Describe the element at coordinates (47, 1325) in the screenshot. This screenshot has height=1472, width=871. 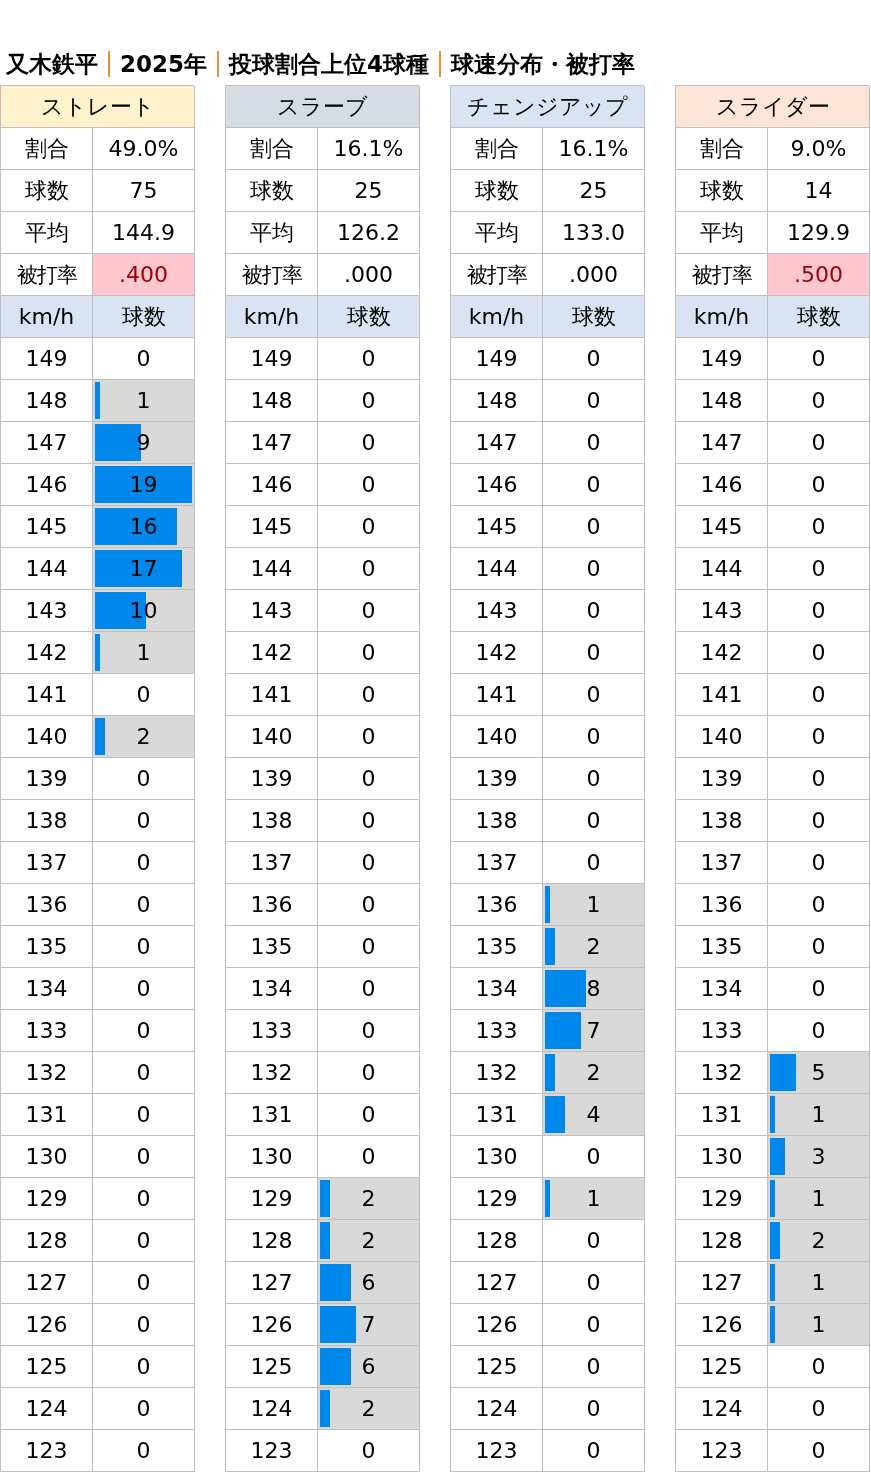
I see `speed-cell: 126` at that location.